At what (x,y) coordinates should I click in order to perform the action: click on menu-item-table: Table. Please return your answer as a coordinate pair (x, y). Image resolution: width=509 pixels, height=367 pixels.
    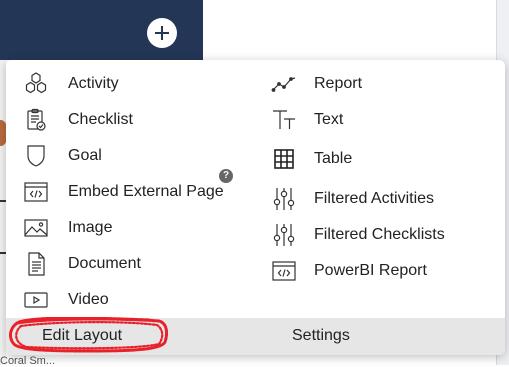
    Looking at the image, I should click on (311, 159).